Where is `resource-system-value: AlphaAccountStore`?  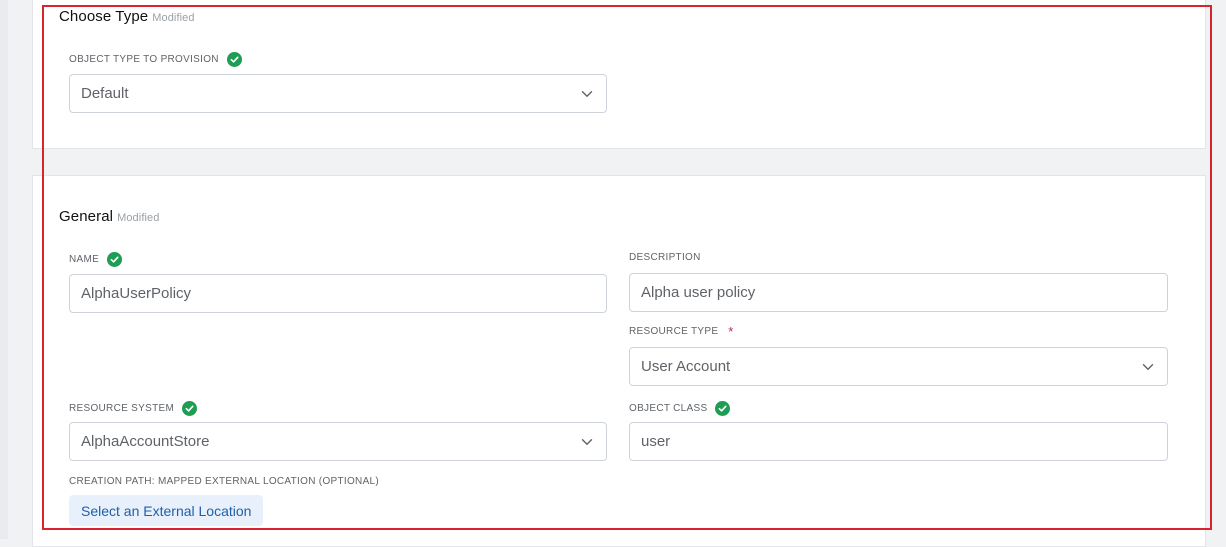
resource-system-value: AlphaAccountStore is located at coordinates (145, 441).